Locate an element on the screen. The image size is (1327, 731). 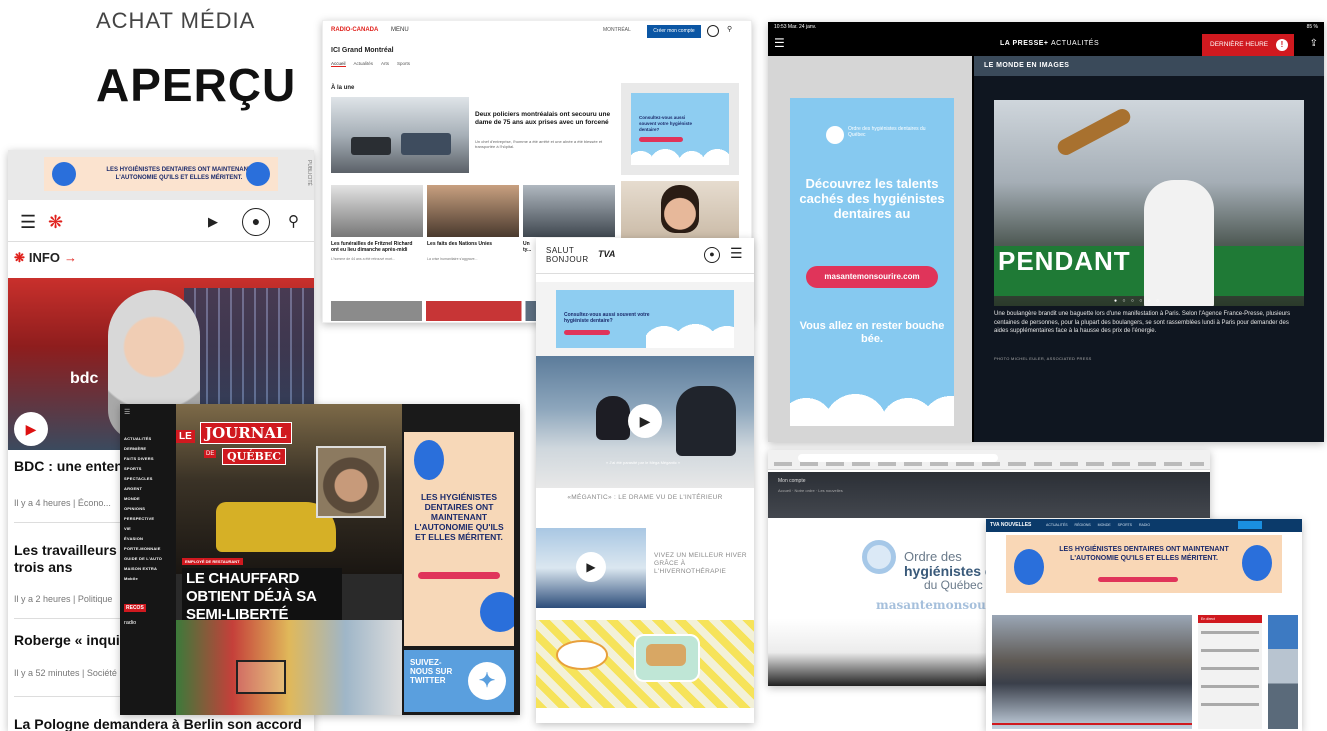
nav-item: ÉVASION is located at coordinates (133, 538).